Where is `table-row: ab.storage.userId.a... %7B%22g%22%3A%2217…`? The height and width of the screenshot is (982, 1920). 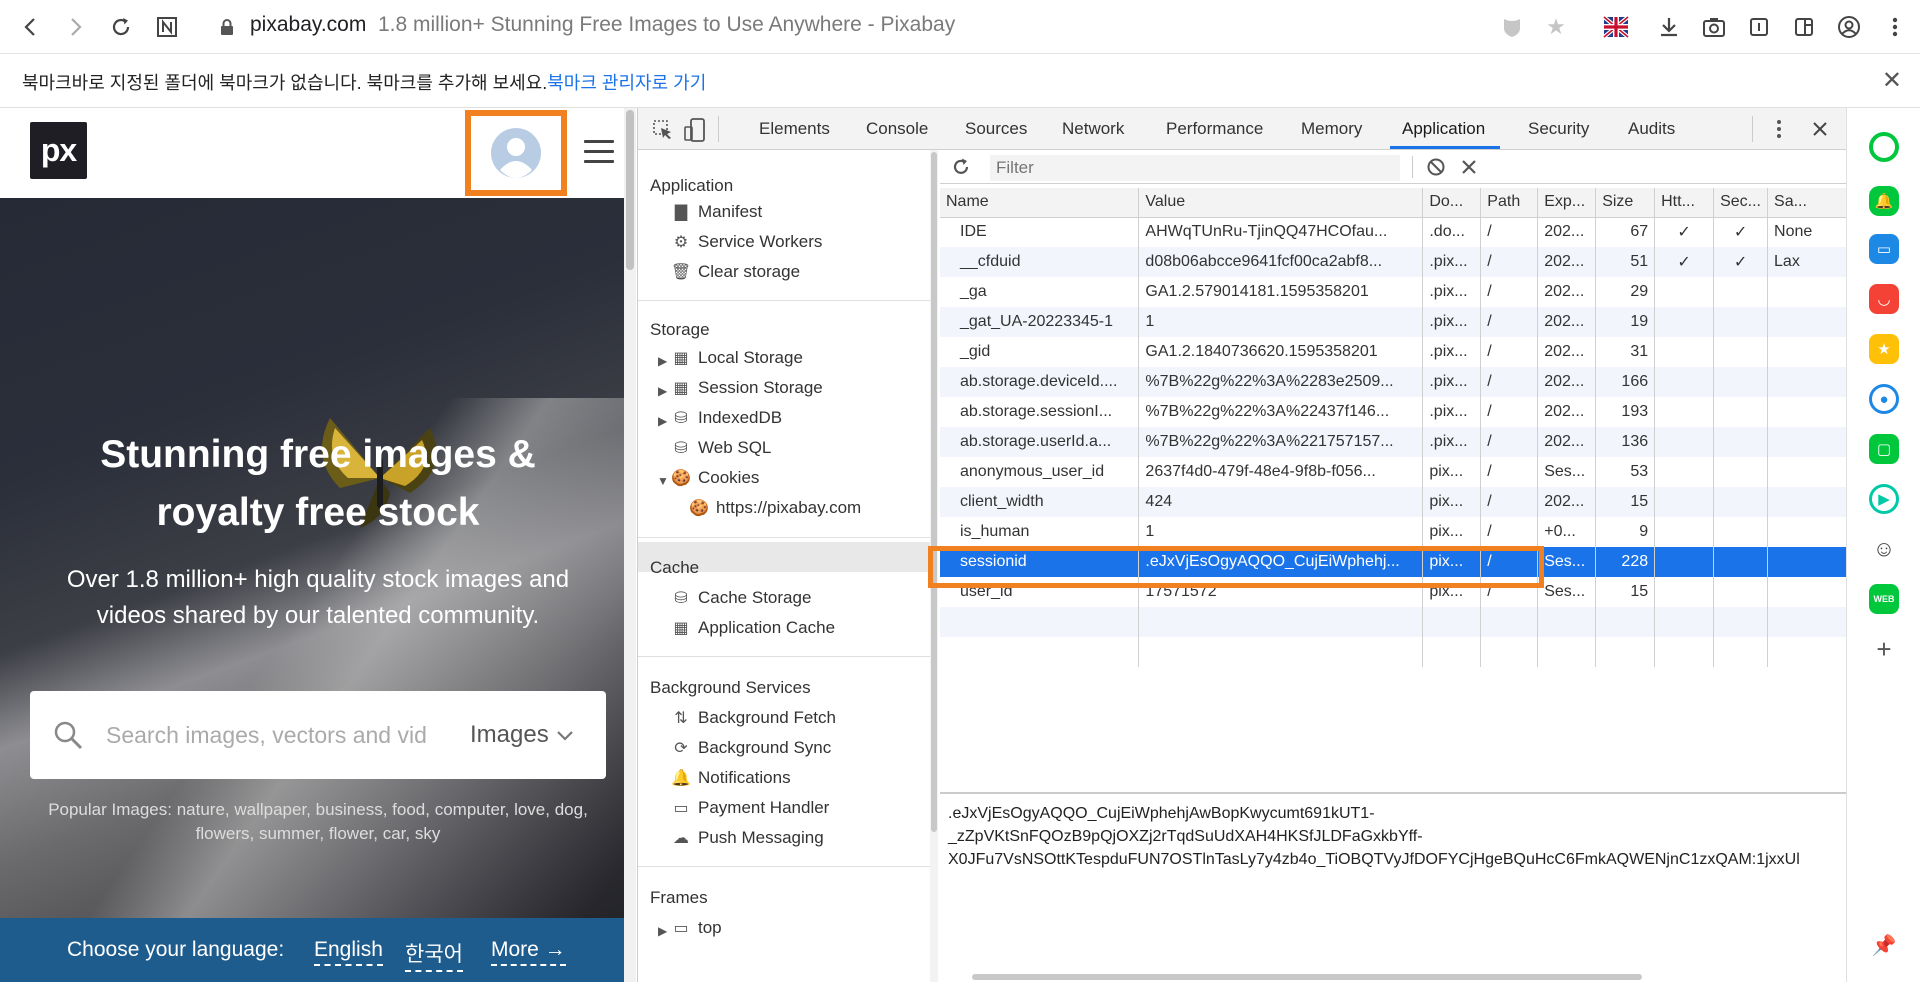 table-row: ab.storage.userId.a... %7B%22g%22%3A%2217… is located at coordinates (1393, 442).